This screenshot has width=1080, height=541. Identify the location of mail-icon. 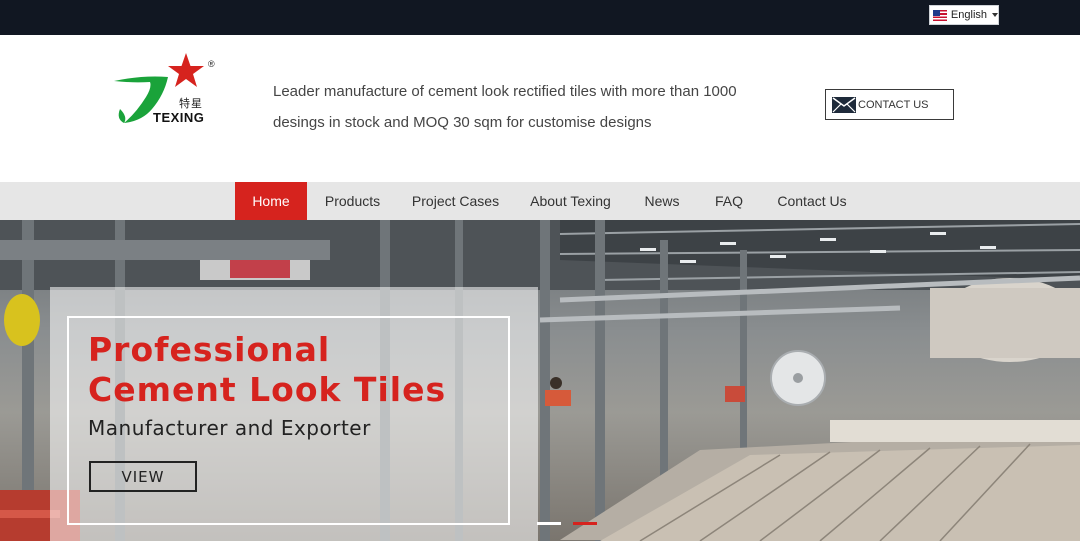
(844, 104).